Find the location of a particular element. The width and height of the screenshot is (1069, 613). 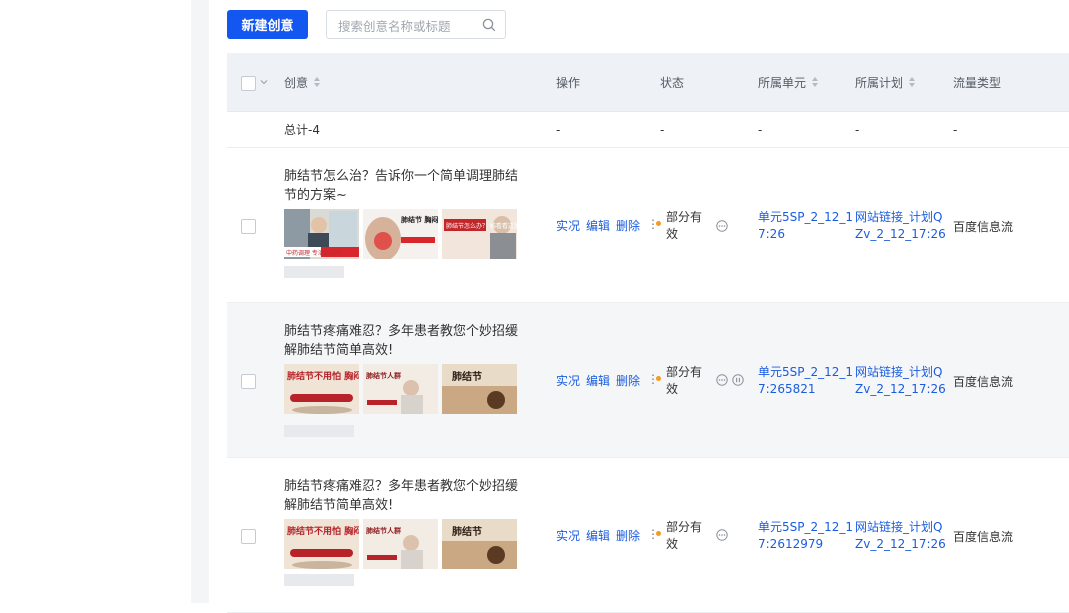

creative-thumbnail: 中药调理 专治肺结节 is located at coordinates (321, 234).